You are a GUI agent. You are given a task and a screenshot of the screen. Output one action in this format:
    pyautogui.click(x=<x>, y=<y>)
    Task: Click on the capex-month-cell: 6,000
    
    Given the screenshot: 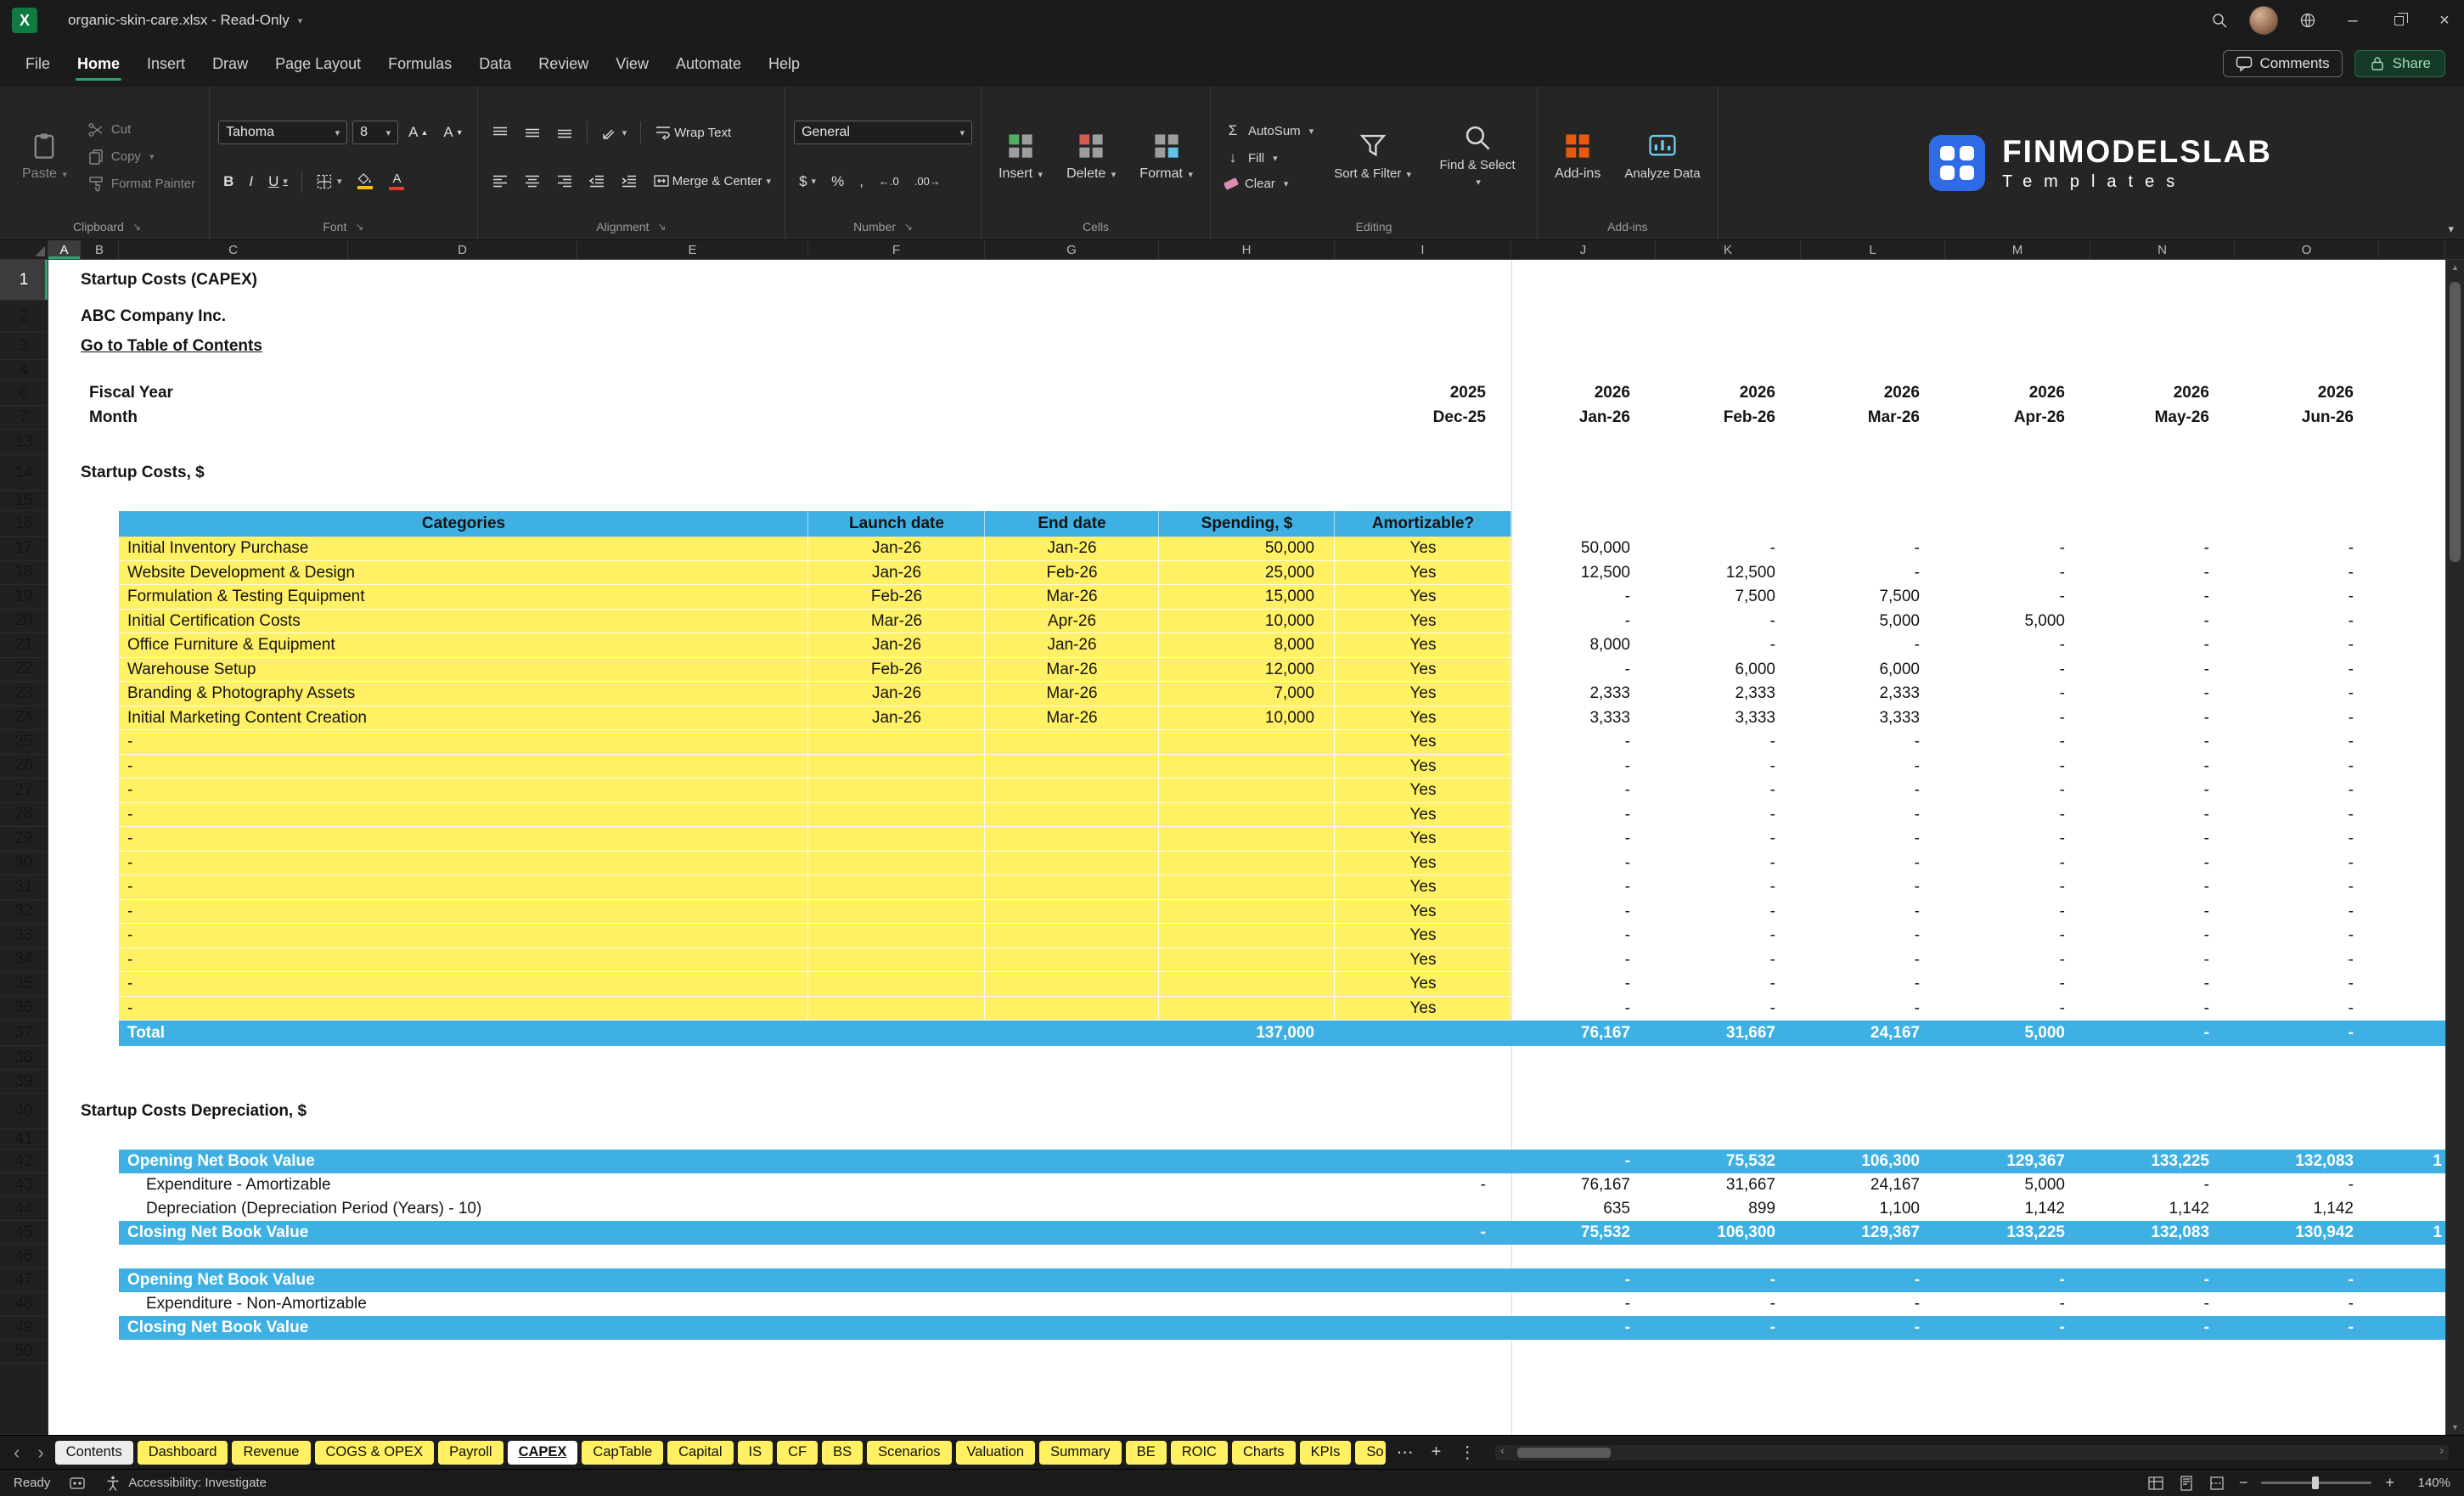 What is the action you would take?
    pyautogui.click(x=1873, y=670)
    